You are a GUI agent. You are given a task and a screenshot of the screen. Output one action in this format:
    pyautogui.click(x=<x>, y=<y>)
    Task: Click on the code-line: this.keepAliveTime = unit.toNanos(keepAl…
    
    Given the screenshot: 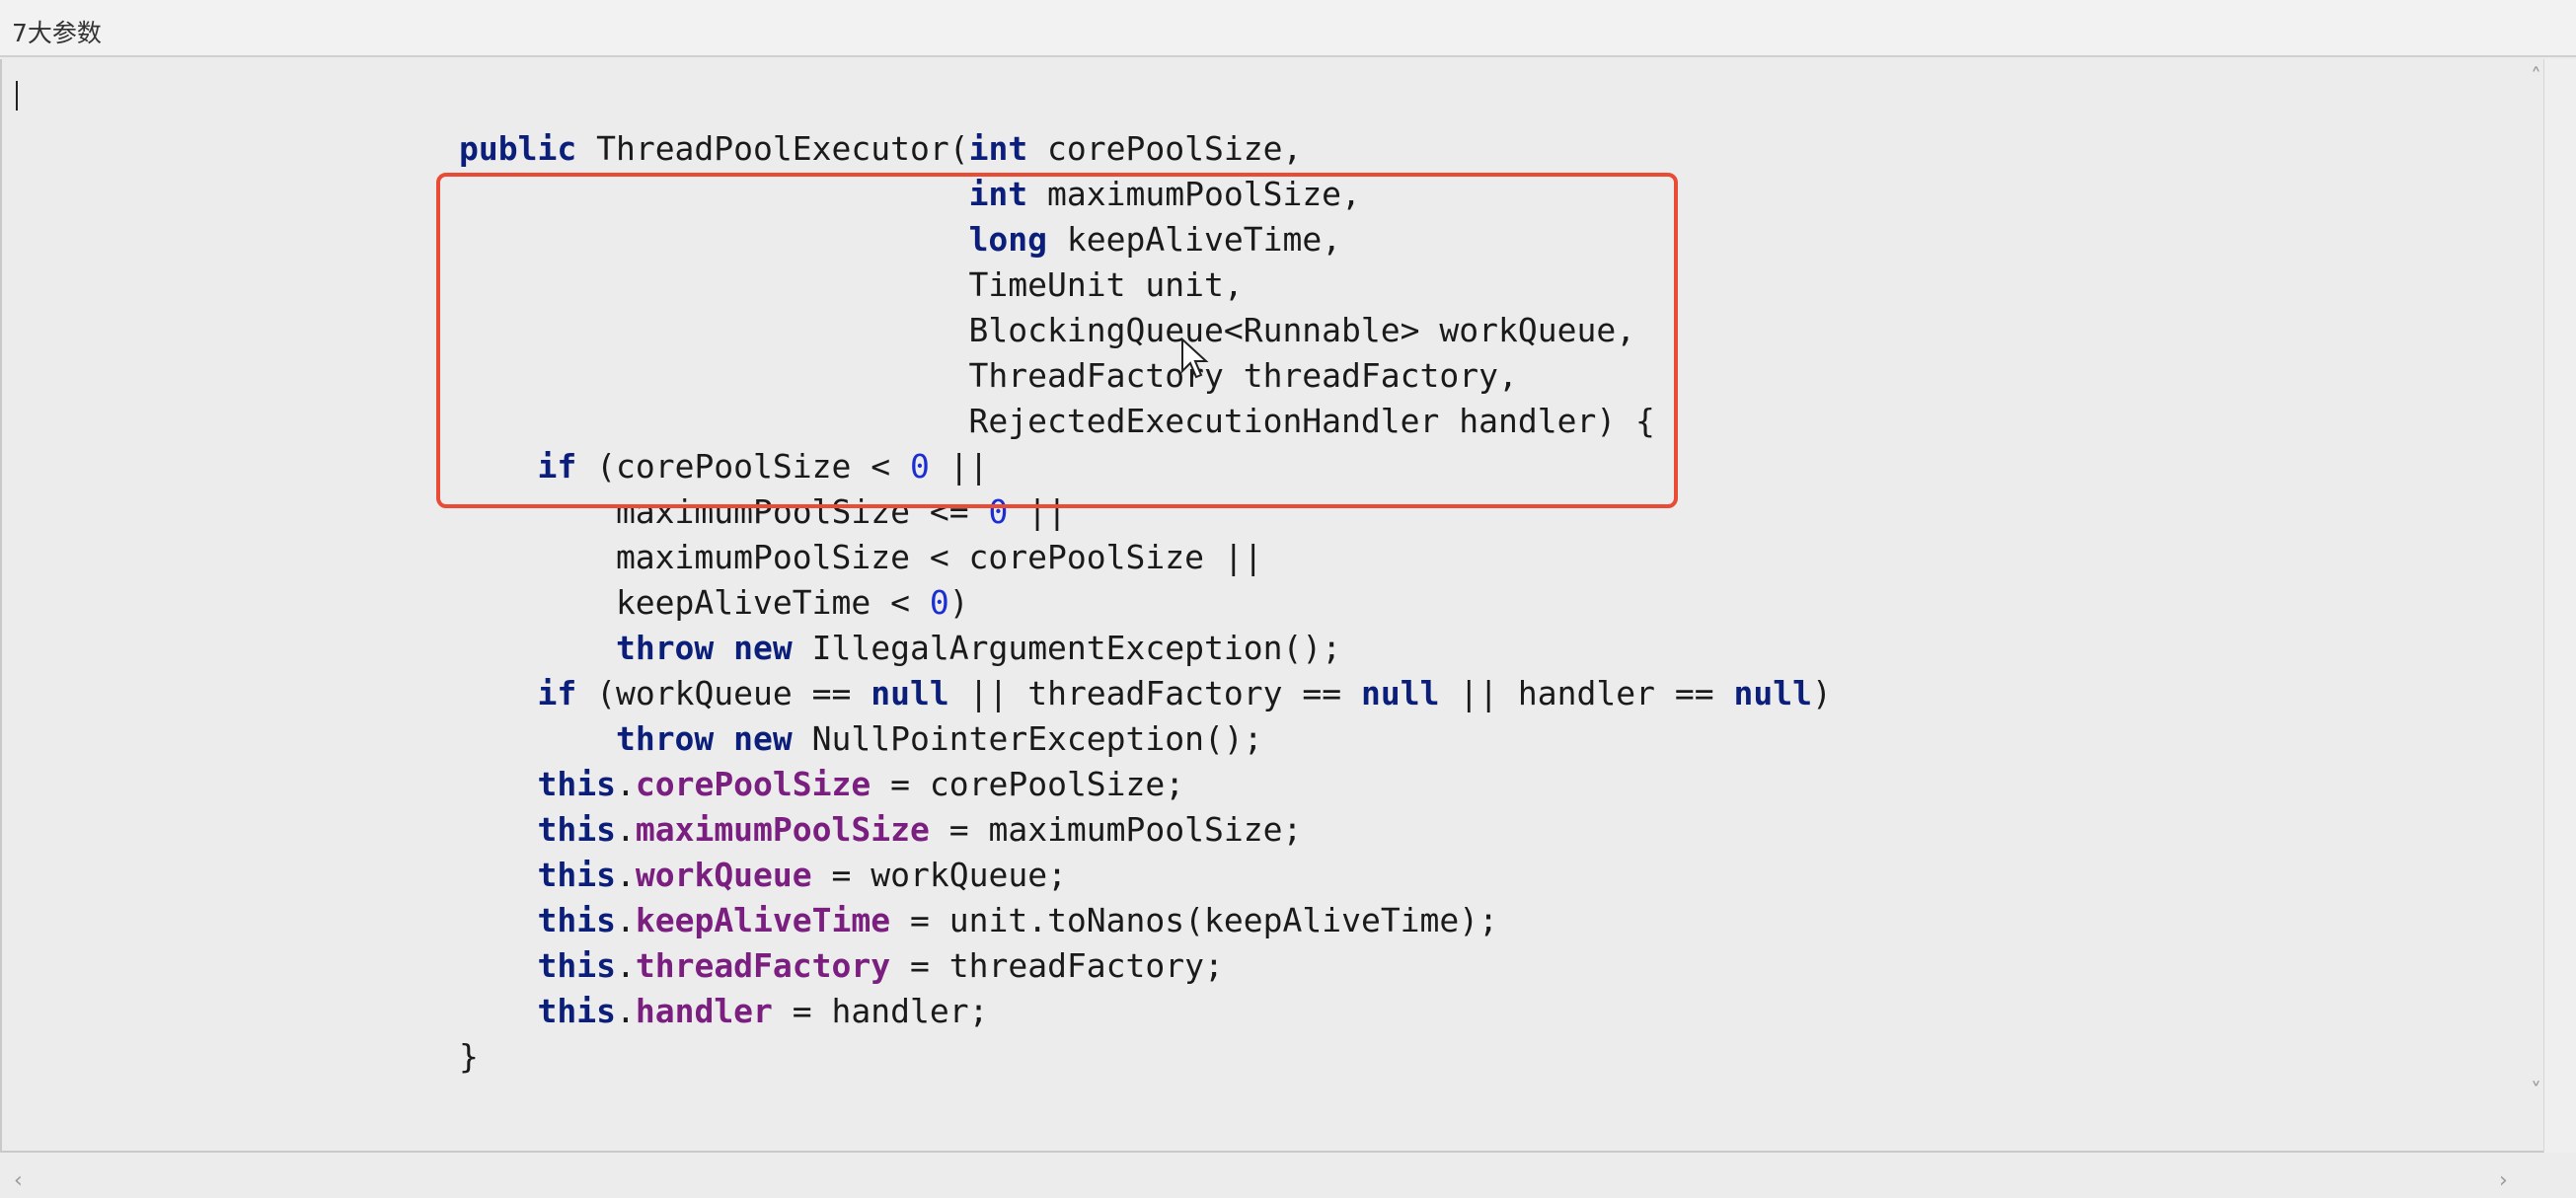 What is the action you would take?
    pyautogui.click(x=1018, y=920)
    